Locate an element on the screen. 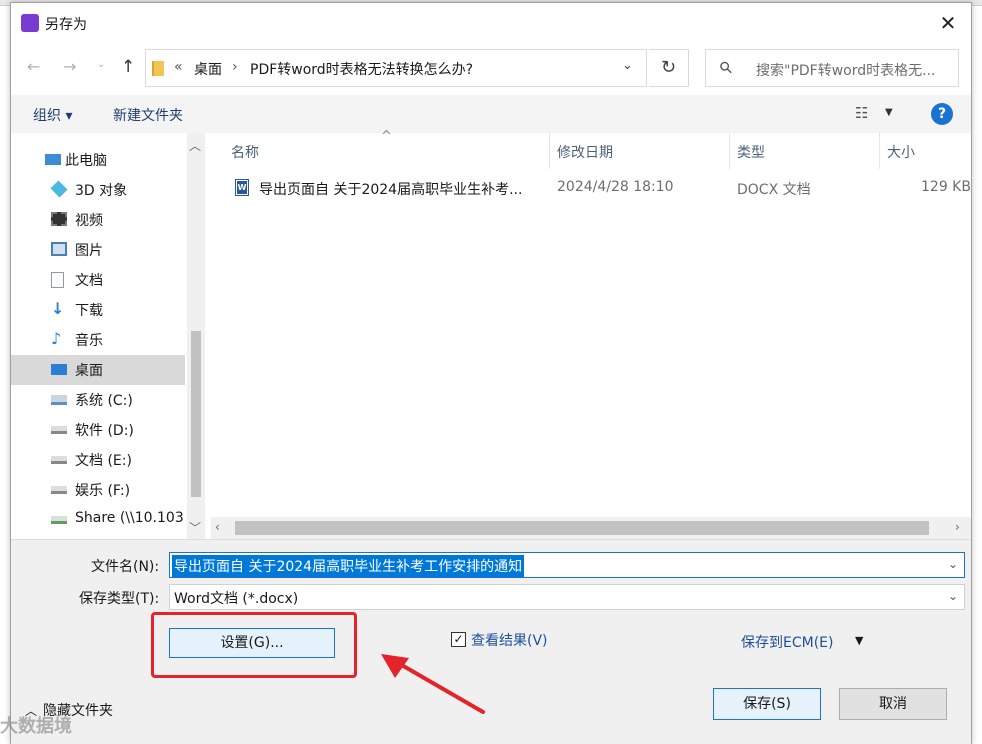 The width and height of the screenshot is (982, 744). filetype-select: Word文档 (*.docx) ⌄ is located at coordinates (567, 597).